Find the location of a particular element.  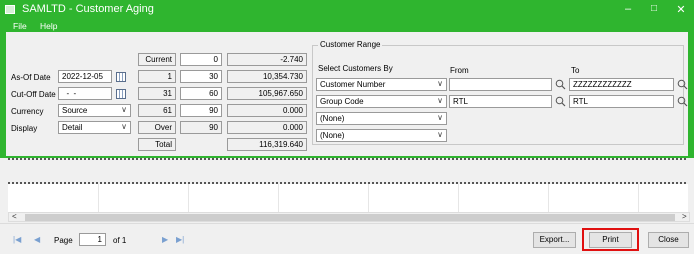

aging-label-2: 31 is located at coordinates (157, 93).